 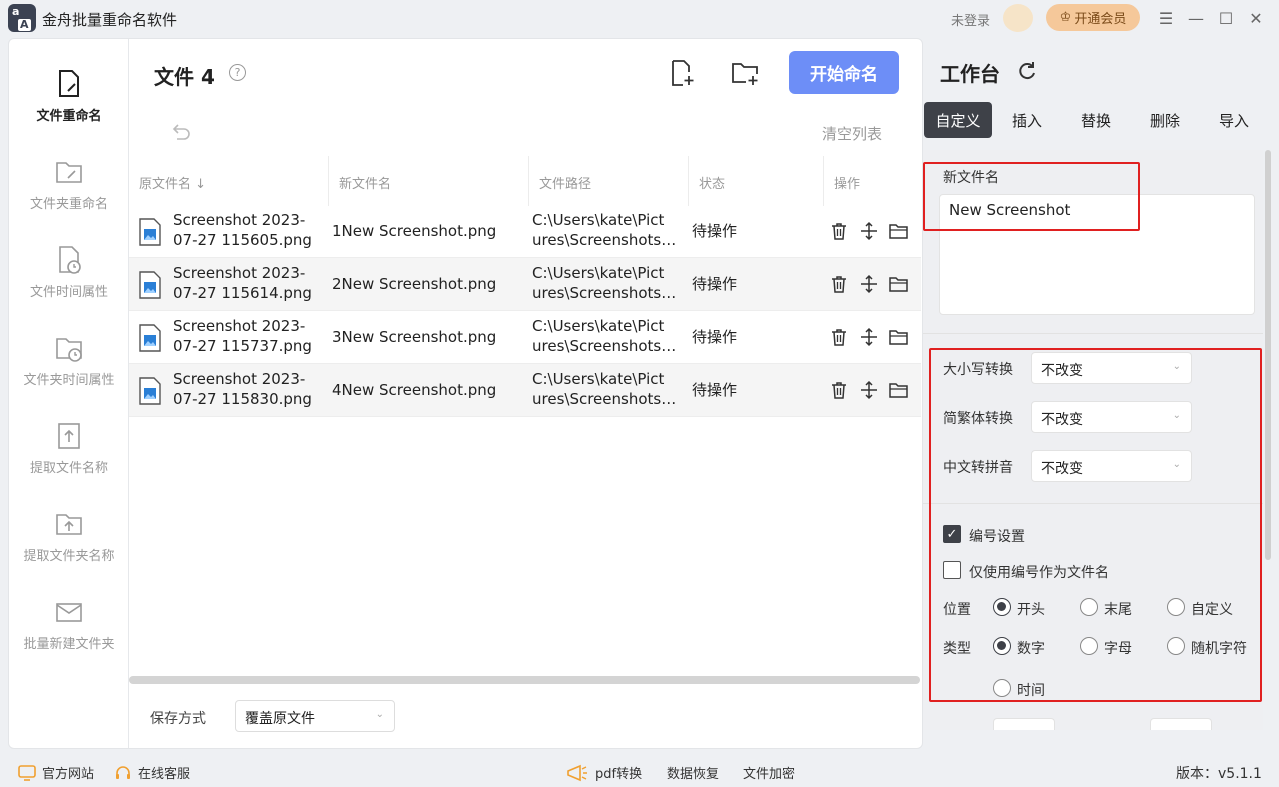 What do you see at coordinates (1226, 18) in the screenshot?
I see `maximize-icon: ☐` at bounding box center [1226, 18].